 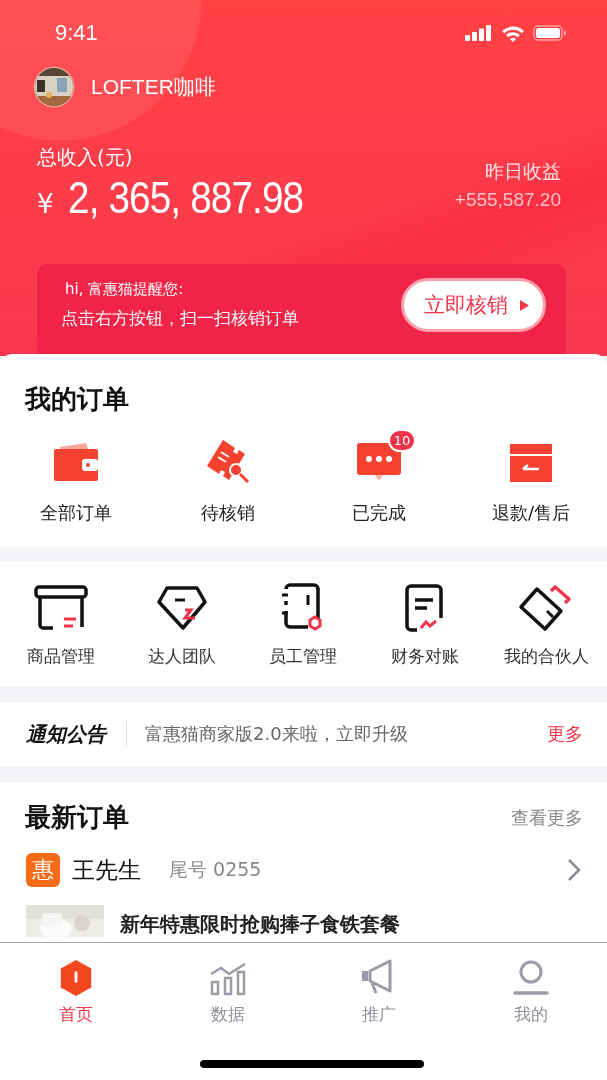 I want to click on notice-logo: 通知公告, so click(x=66, y=734).